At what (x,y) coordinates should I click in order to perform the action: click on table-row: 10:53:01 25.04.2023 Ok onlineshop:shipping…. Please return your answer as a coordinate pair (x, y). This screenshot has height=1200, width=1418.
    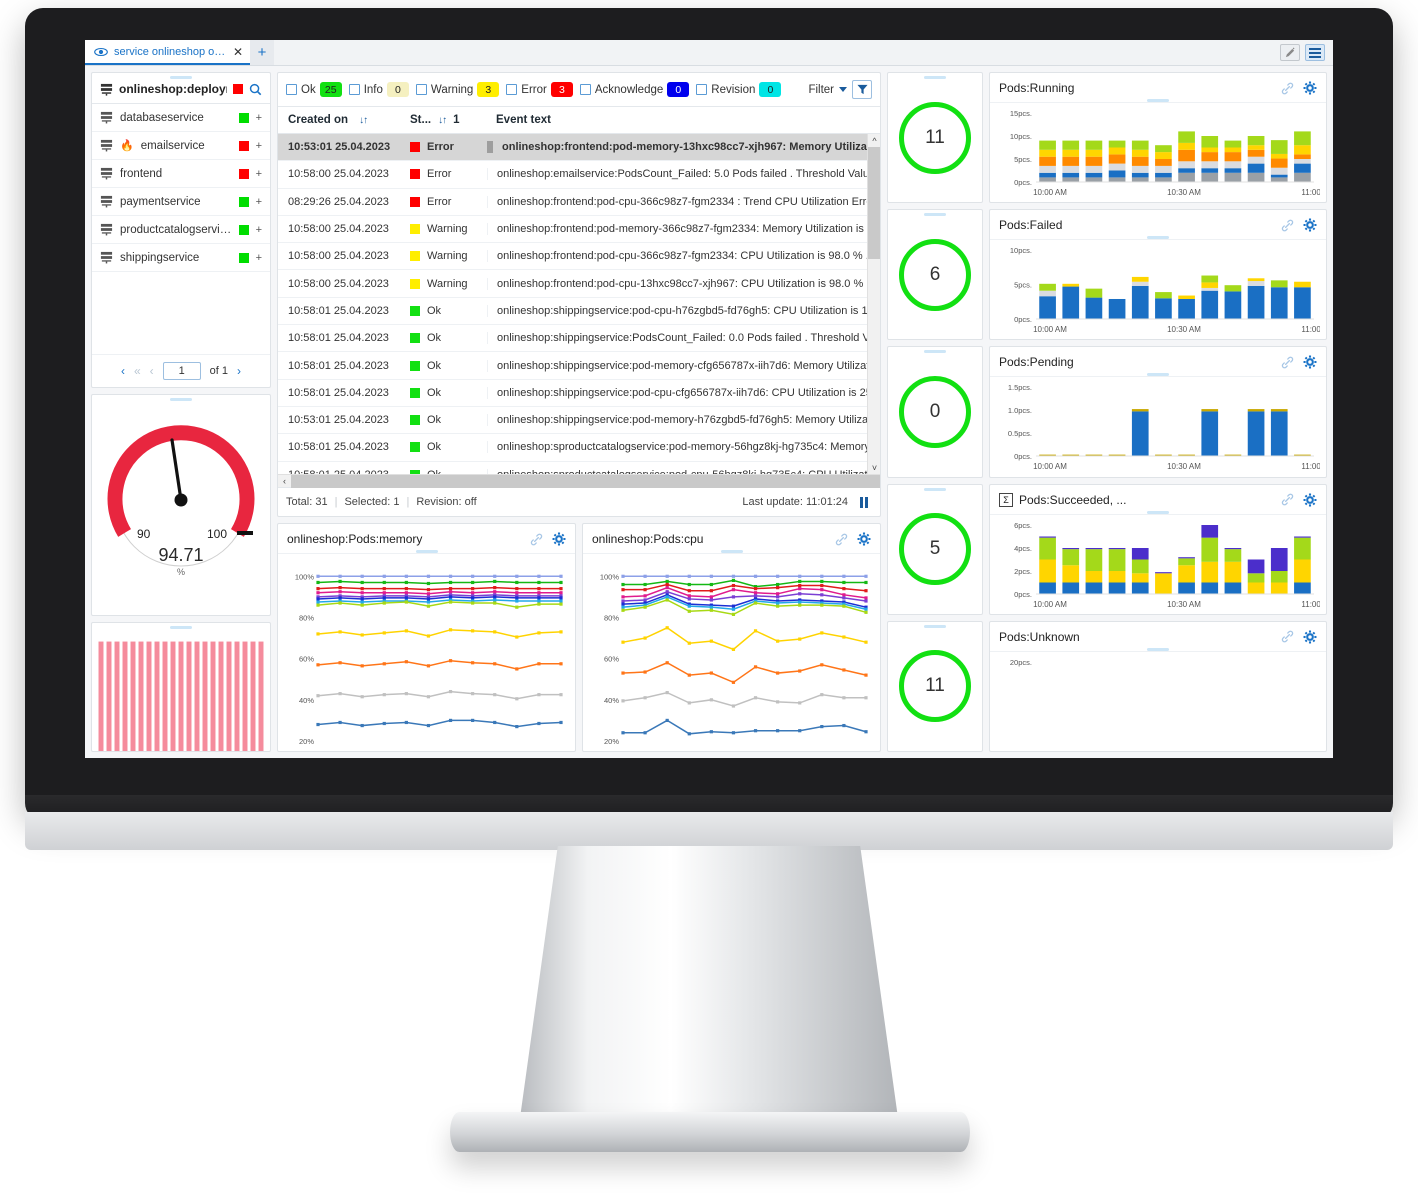
    Looking at the image, I should click on (572, 421).